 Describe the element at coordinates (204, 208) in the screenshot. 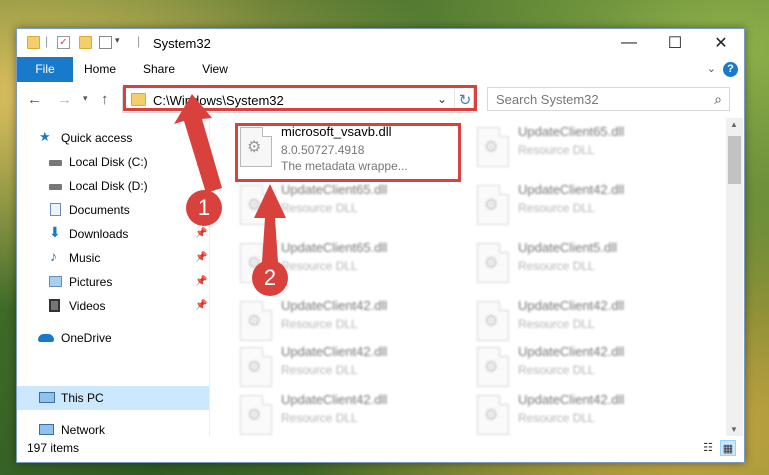

I see `callout-1: 1` at that location.